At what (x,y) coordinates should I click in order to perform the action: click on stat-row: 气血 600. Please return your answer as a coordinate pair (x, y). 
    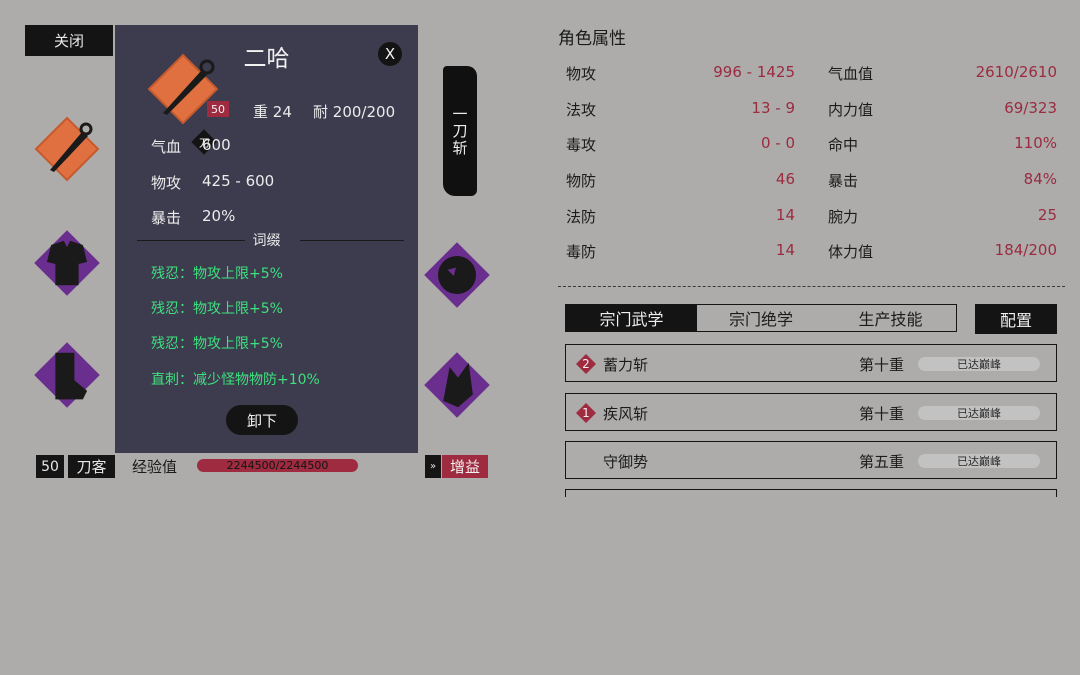
    Looking at the image, I should click on (191, 146).